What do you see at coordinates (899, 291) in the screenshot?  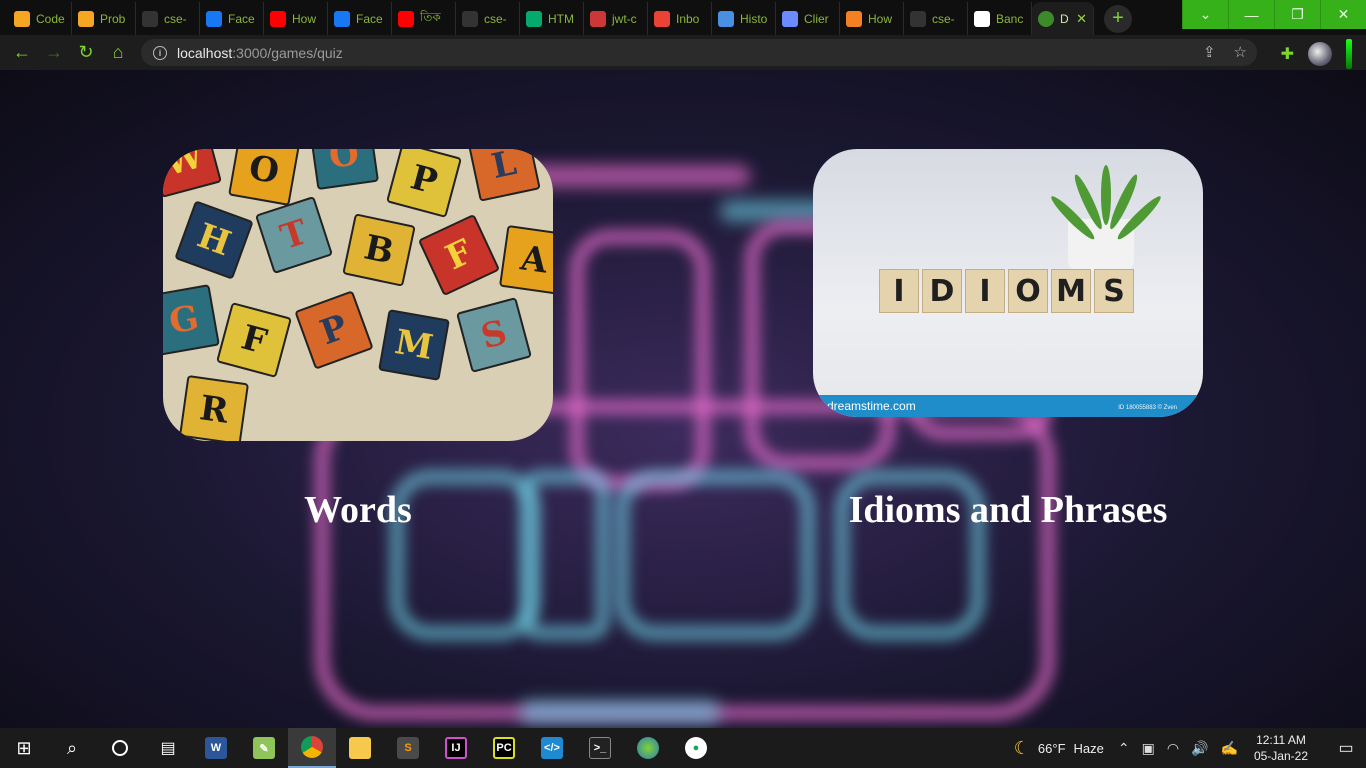 I see `letter-cube: I` at bounding box center [899, 291].